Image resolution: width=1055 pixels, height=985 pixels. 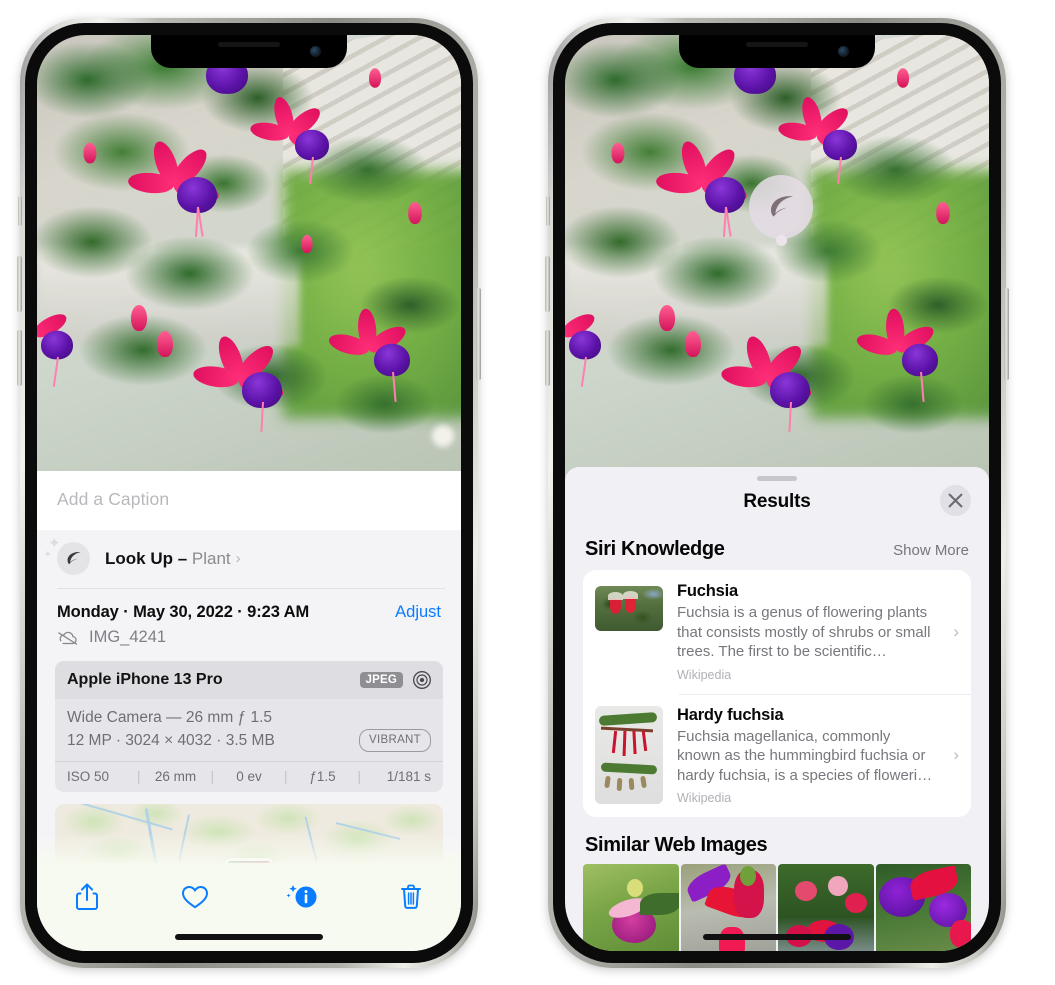 I want to click on leaf-icon: ✦ ✦, so click(x=67, y=555).